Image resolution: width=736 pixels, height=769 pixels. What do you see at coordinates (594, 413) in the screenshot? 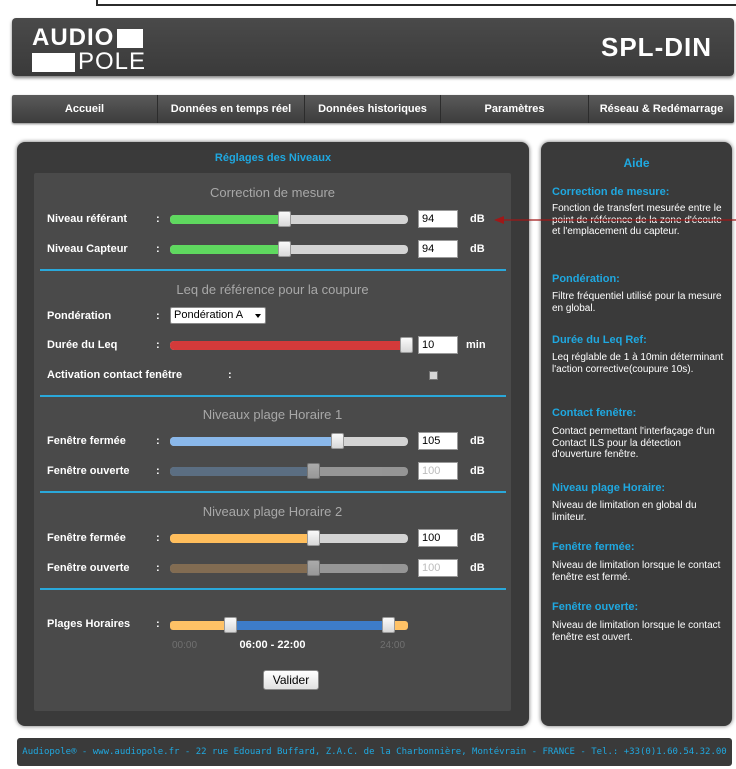
I see `help-heading-contact: Contact fenêtre:` at bounding box center [594, 413].